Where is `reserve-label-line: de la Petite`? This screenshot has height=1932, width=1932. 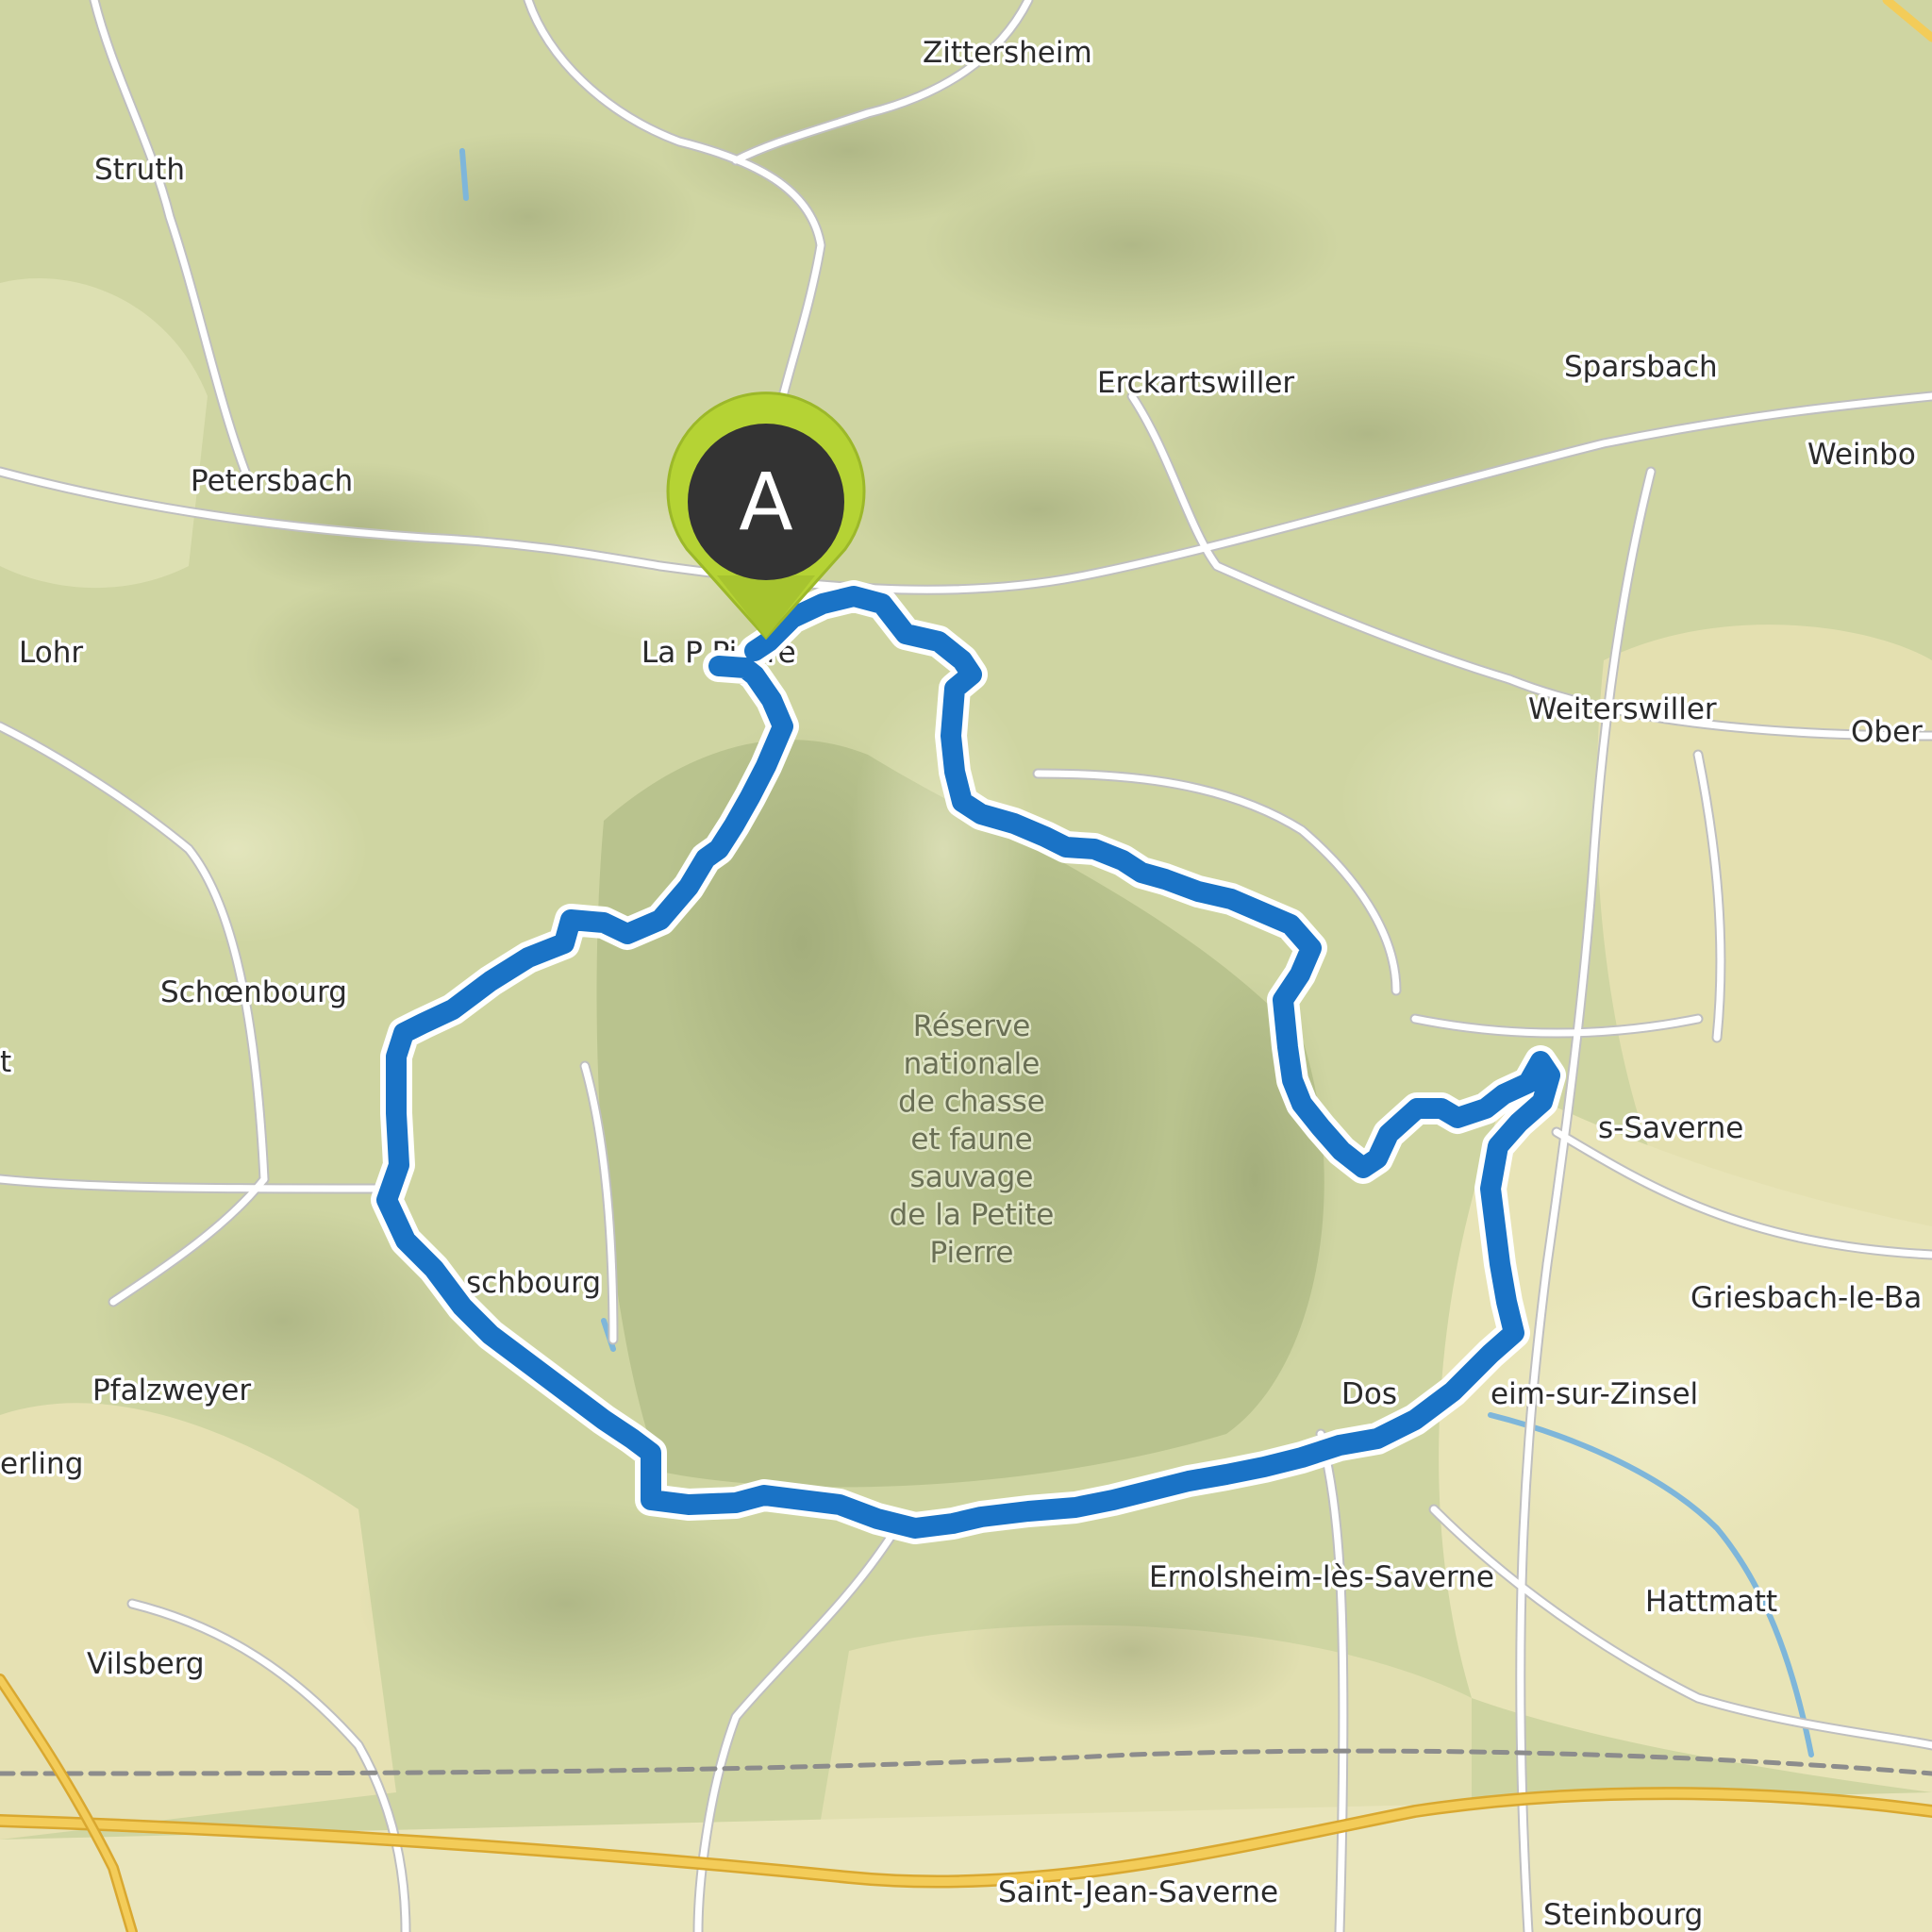
reserve-label-line: de la Petite is located at coordinates (972, 1215).